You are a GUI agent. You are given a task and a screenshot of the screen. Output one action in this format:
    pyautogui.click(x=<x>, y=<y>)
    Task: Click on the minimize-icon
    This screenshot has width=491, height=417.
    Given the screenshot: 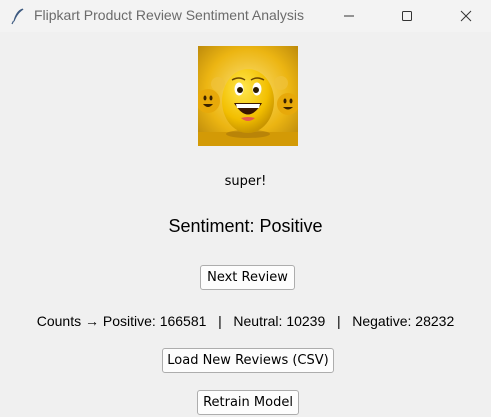 What is the action you would take?
    pyautogui.click(x=349, y=16)
    